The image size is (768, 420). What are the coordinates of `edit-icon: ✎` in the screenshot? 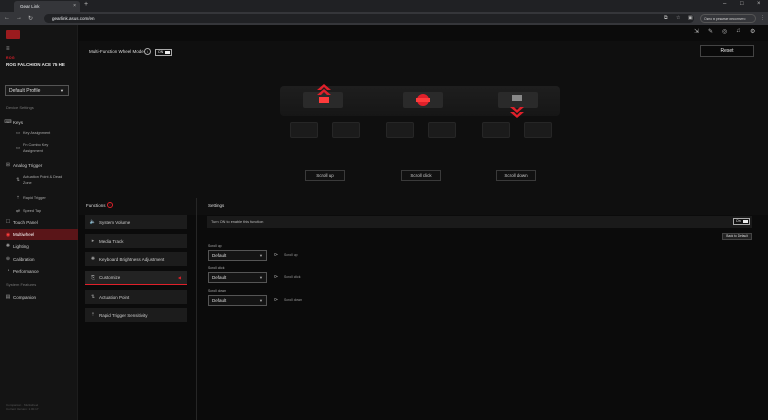 It's located at (710, 31).